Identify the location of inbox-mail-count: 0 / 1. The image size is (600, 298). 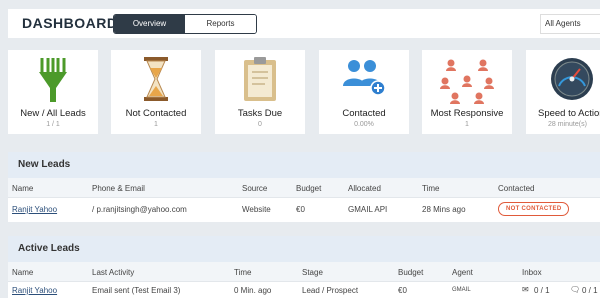
(542, 290).